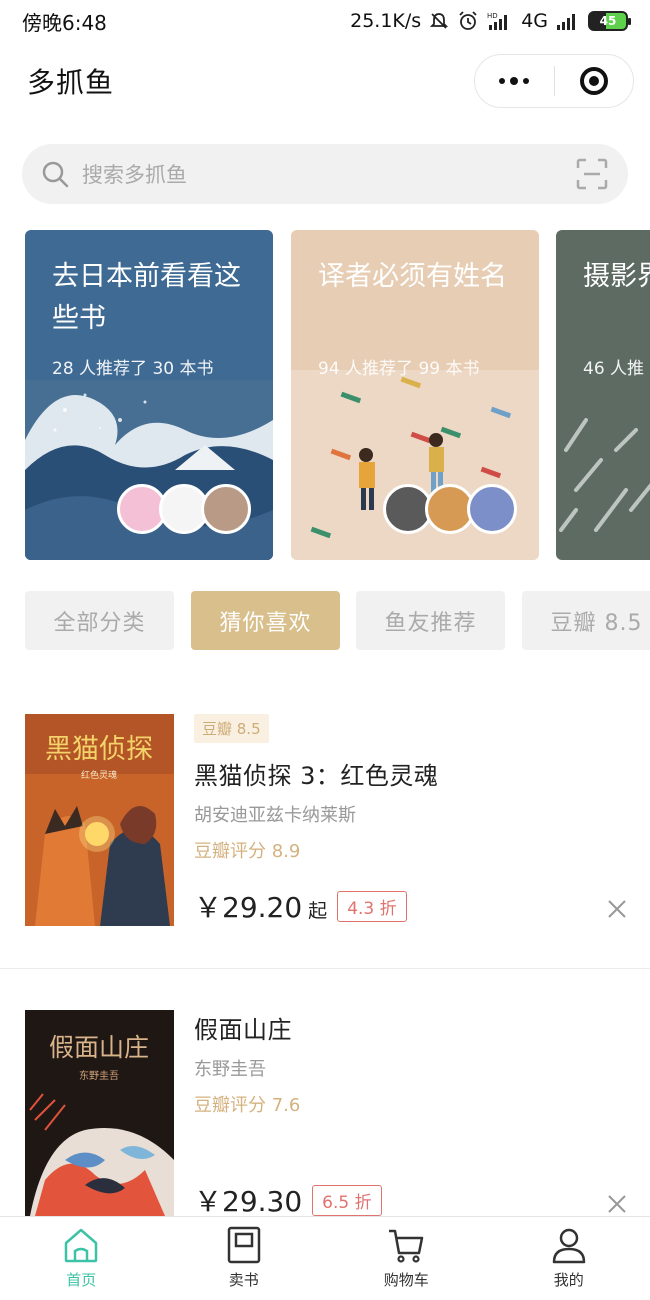 This screenshot has height=1300, width=650. What do you see at coordinates (243, 1245) in the screenshot?
I see `book-icon` at bounding box center [243, 1245].